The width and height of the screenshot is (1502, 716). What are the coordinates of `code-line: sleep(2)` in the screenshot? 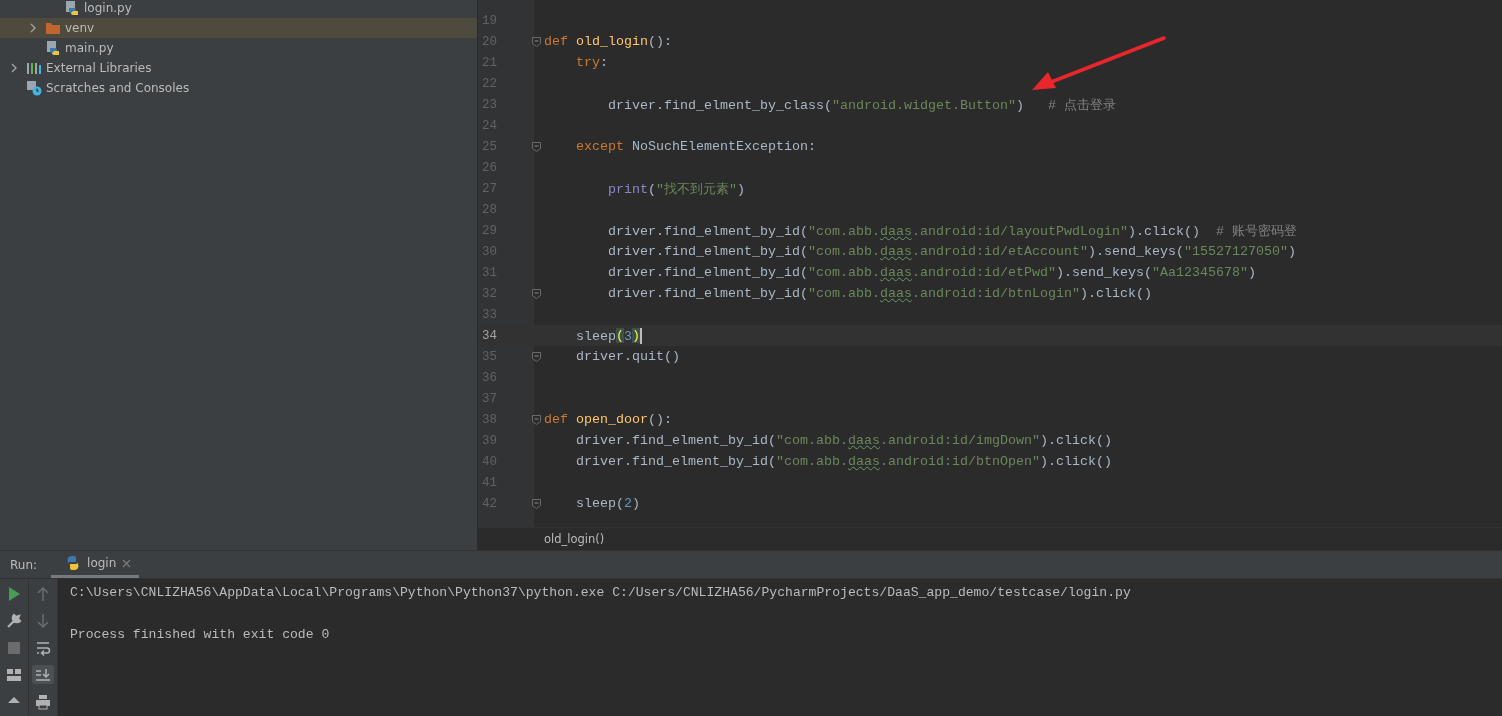 It's located at (608, 503).